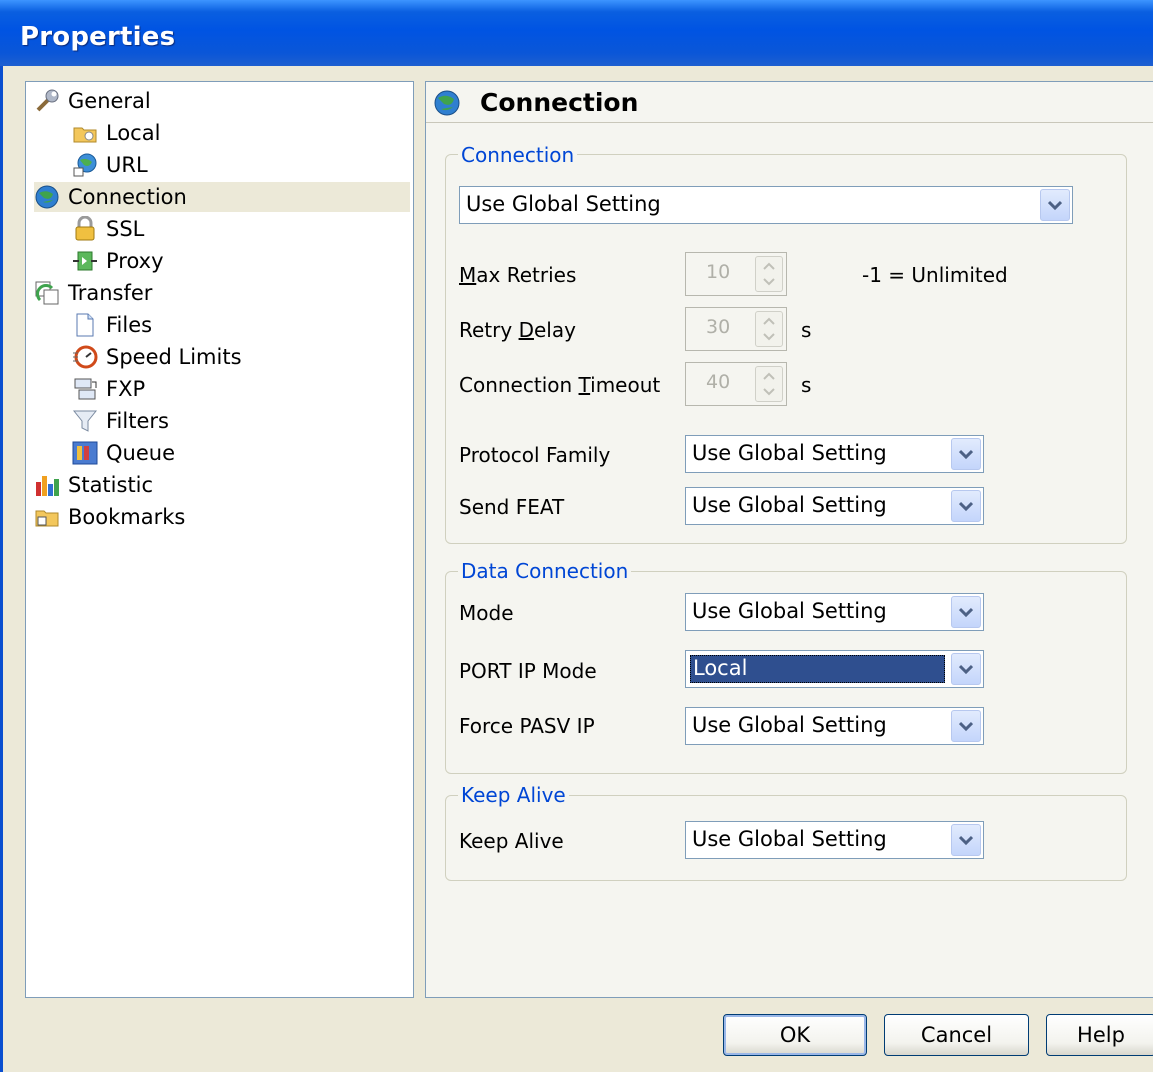 This screenshot has height=1072, width=1153. I want to click on keep-alive-label: Keep Alive, so click(511, 841).